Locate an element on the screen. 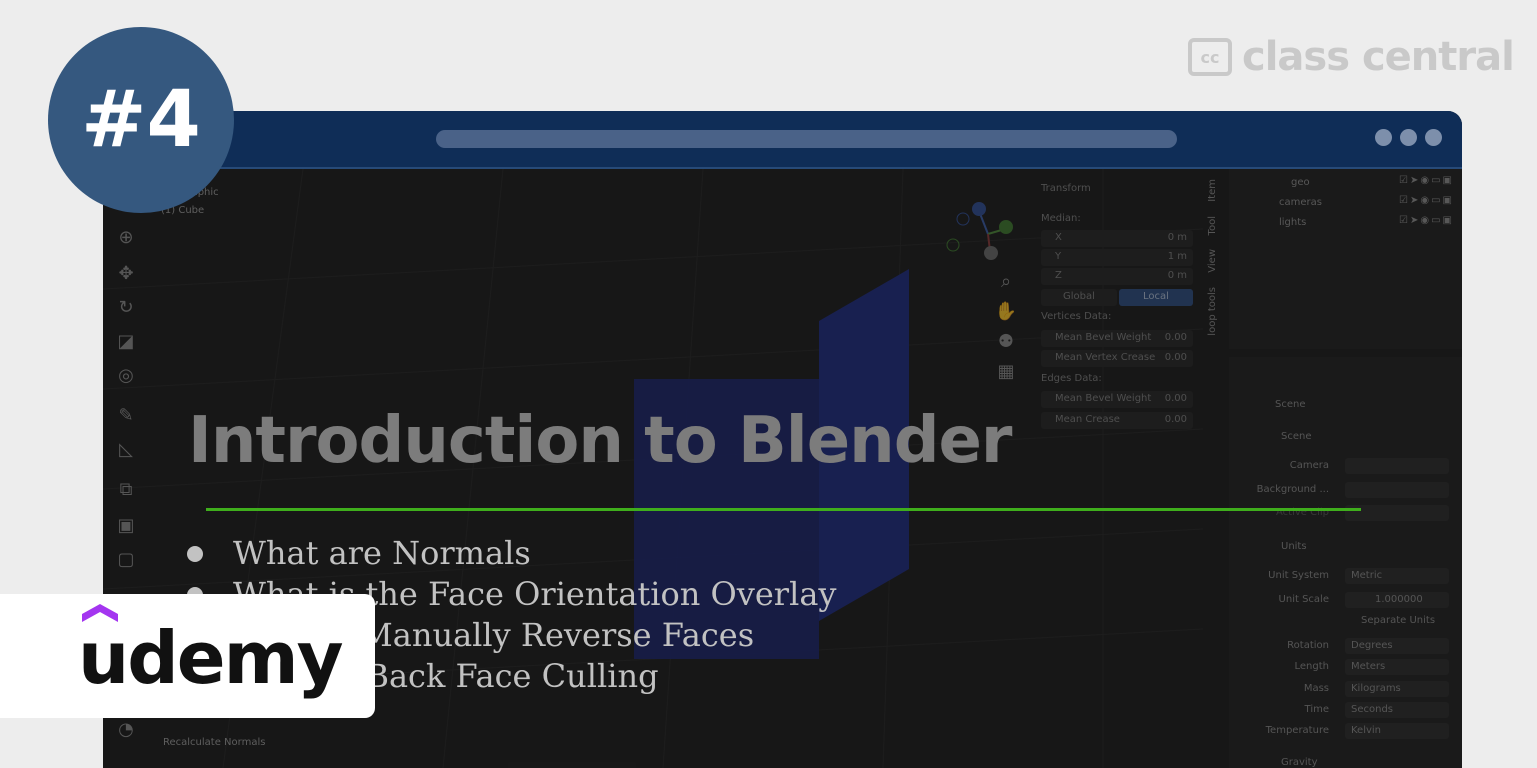 This screenshot has height=768, width=1537. class-central-name: class central is located at coordinates (1378, 57).